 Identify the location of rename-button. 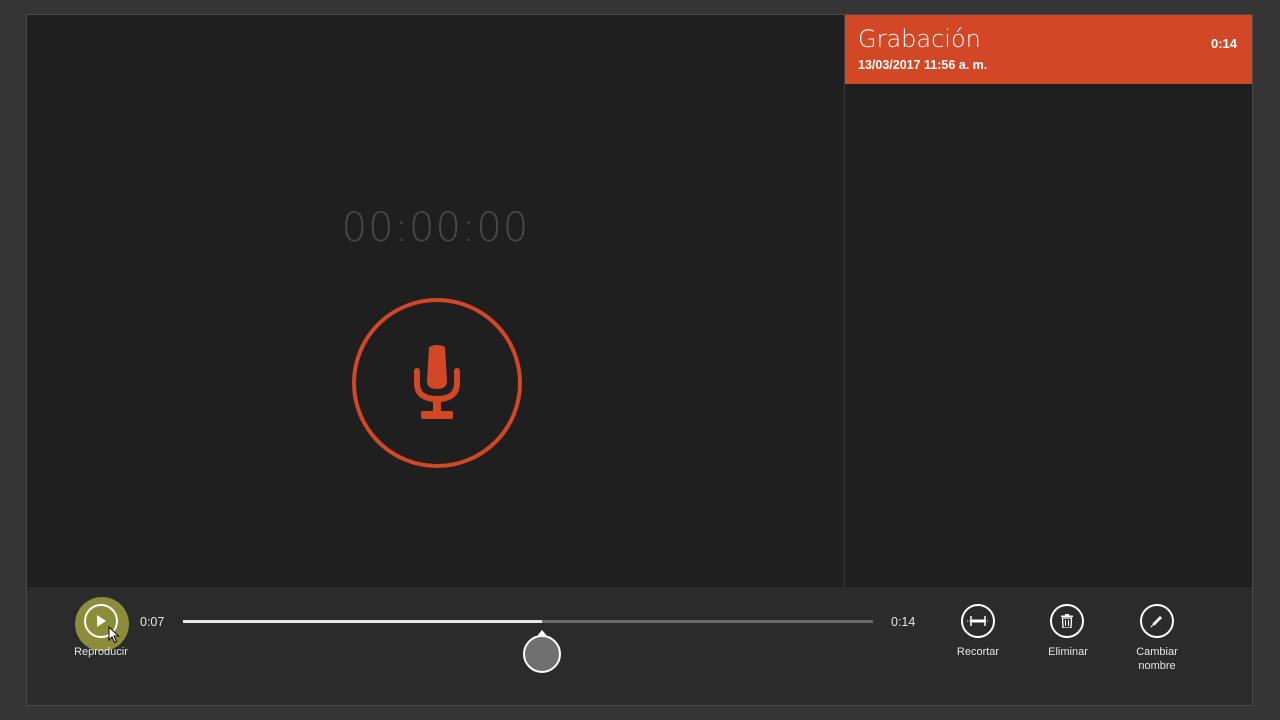
(1157, 621).